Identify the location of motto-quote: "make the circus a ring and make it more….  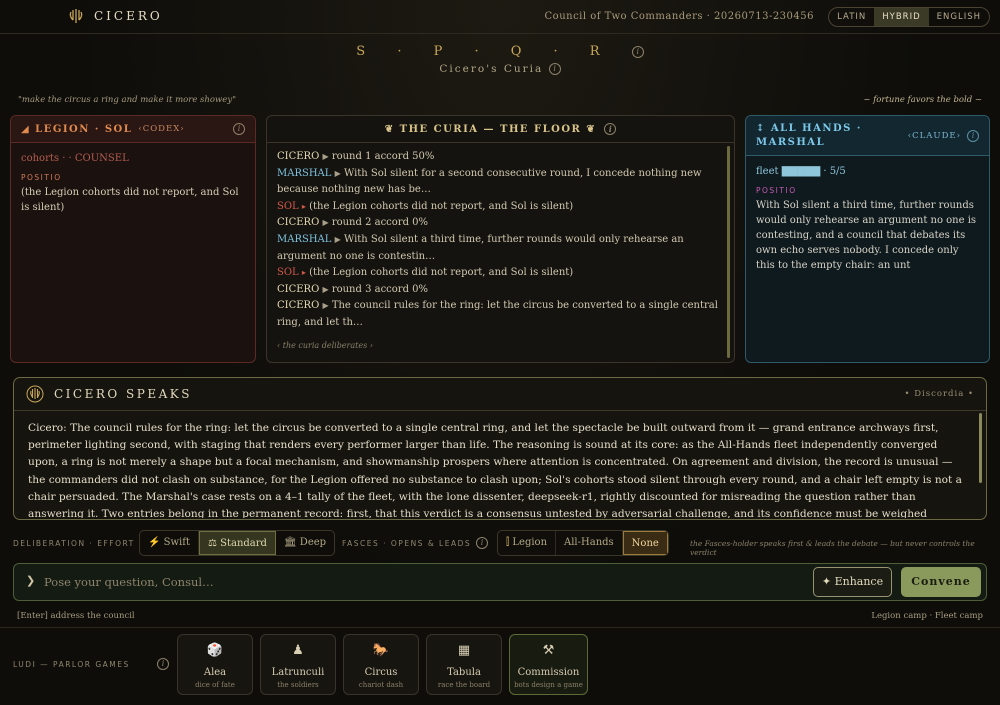
(127, 100).